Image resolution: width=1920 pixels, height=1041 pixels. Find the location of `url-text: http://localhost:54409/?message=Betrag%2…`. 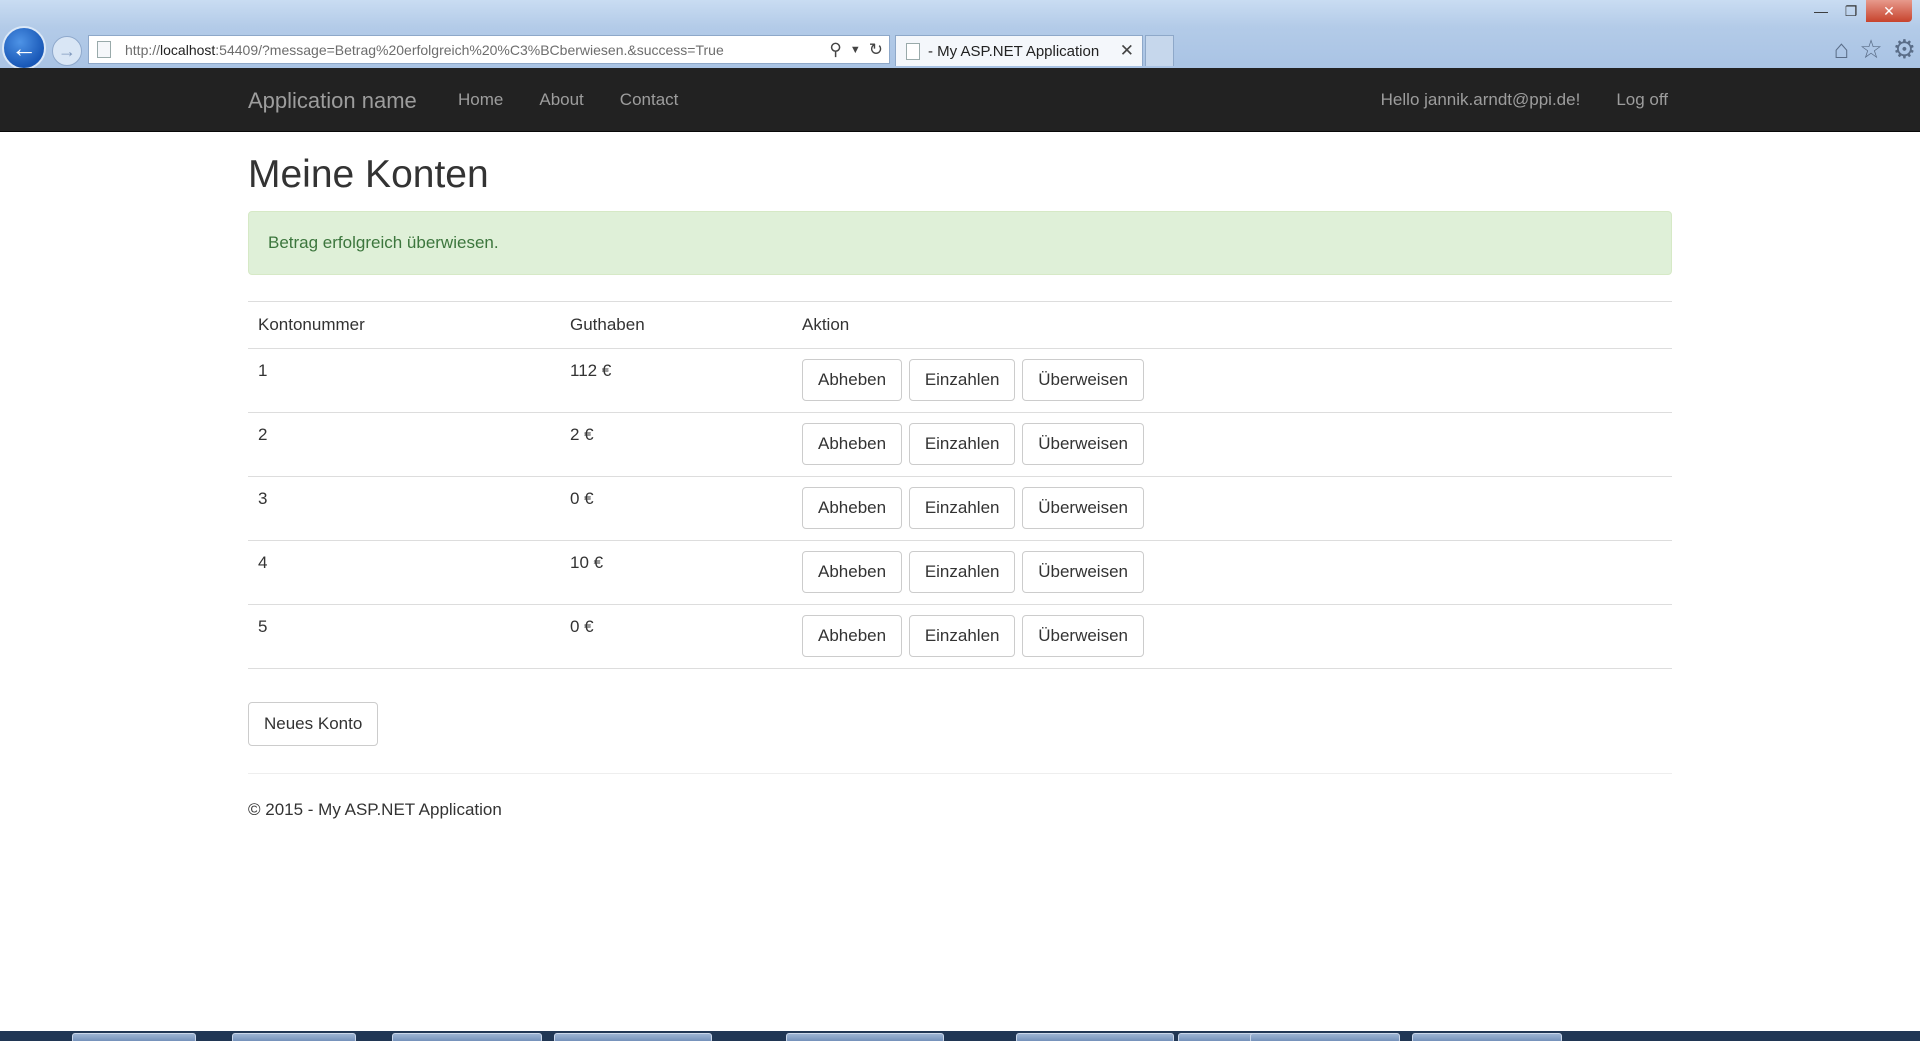

url-text: http://localhost:54409/?message=Betrag%2… is located at coordinates (470, 50).